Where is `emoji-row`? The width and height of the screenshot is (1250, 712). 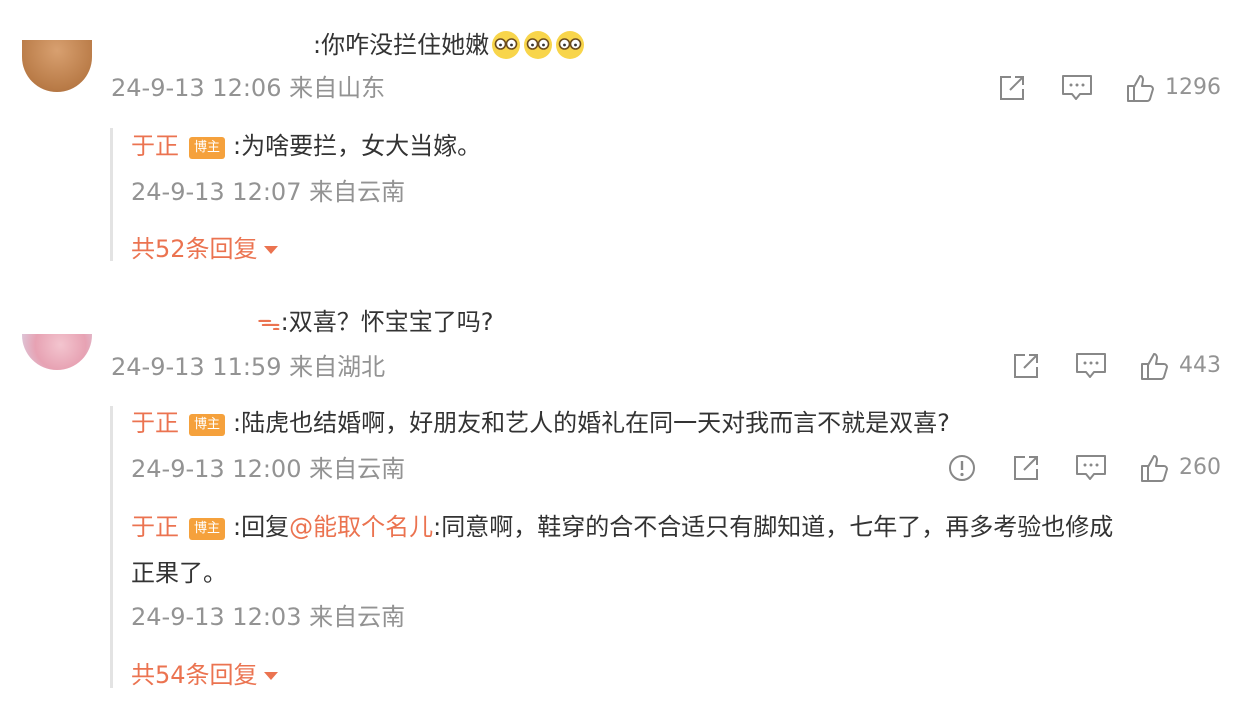 emoji-row is located at coordinates (537, 45).